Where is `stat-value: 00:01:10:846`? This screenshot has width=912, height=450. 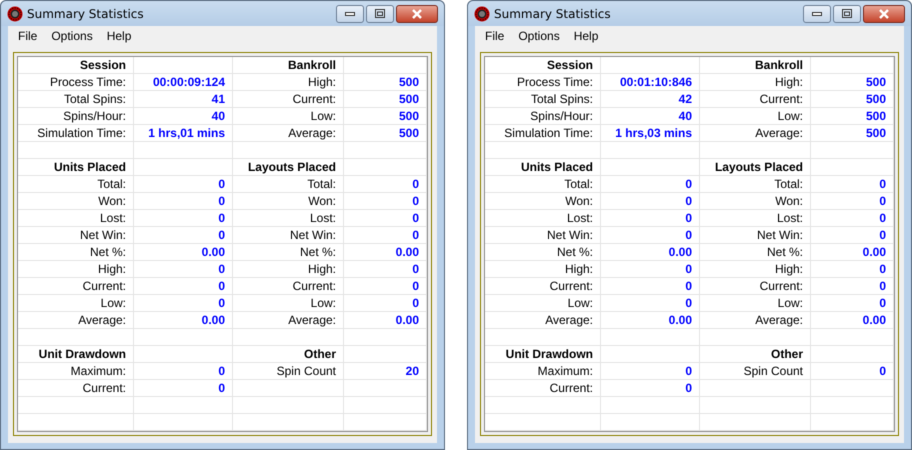
stat-value: 00:01:10:846 is located at coordinates (650, 82).